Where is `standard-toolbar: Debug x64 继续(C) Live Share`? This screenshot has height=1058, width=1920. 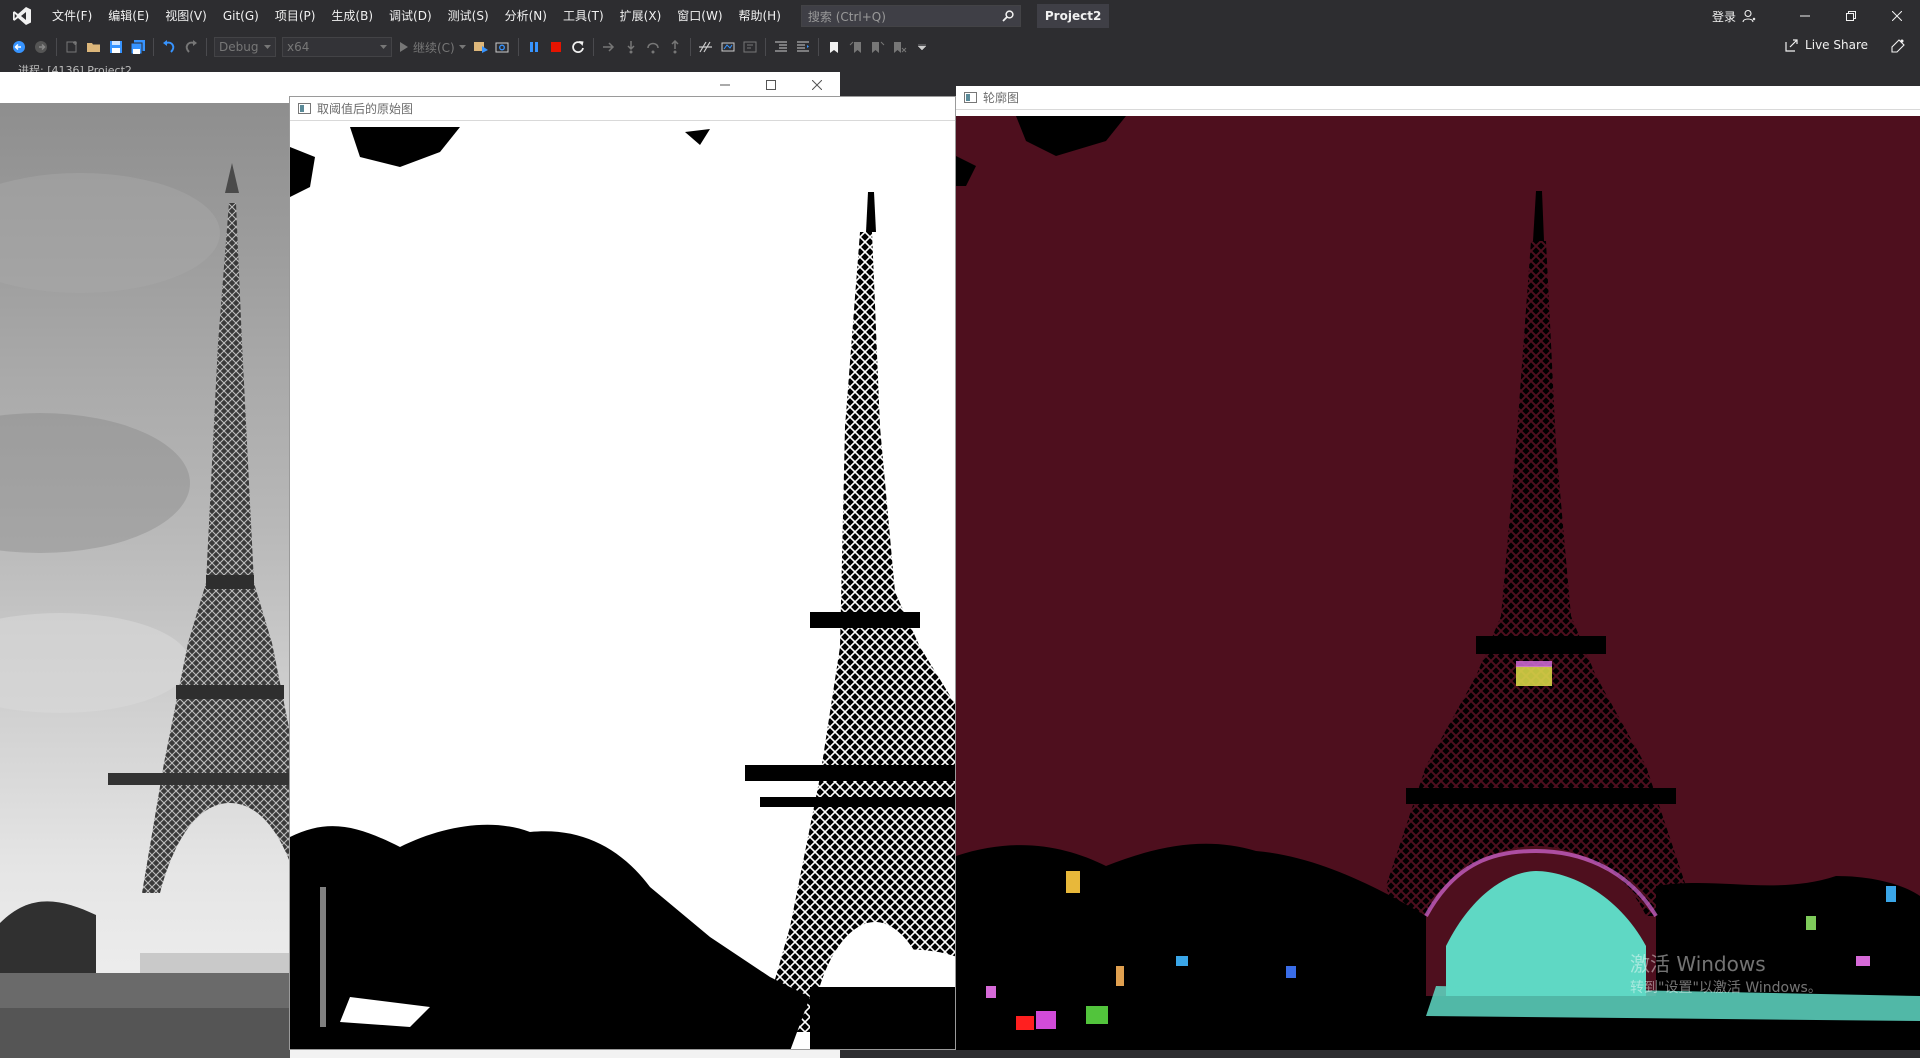
standard-toolbar: Debug x64 继续(C) Live Share is located at coordinates (960, 47).